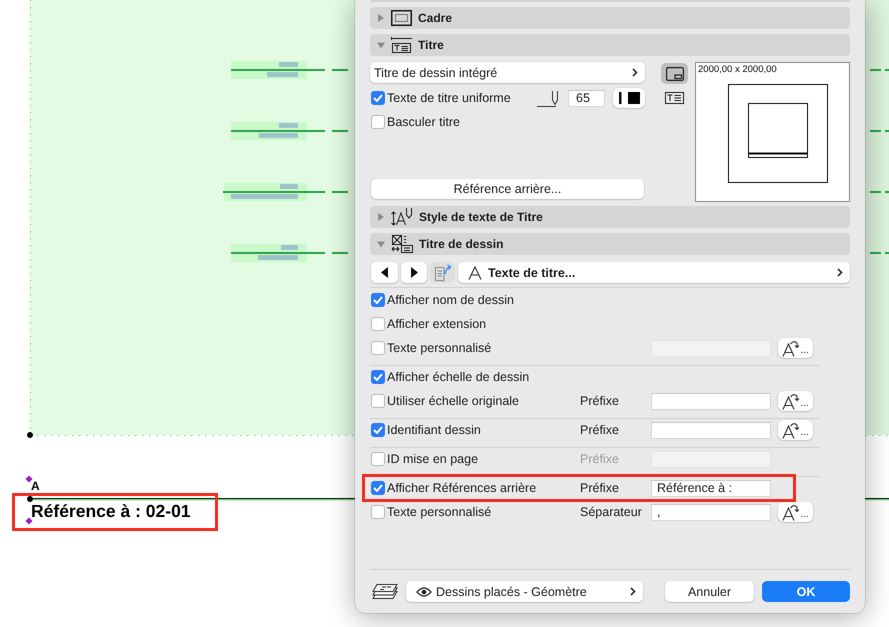  I want to click on section-header: Cadre, so click(610, 18).